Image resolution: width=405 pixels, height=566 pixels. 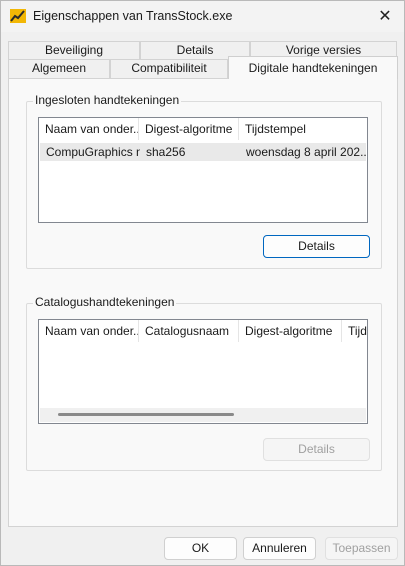 I want to click on tab-digitale-handtekeningen: Digitale handtekeningen, so click(x=313, y=67).